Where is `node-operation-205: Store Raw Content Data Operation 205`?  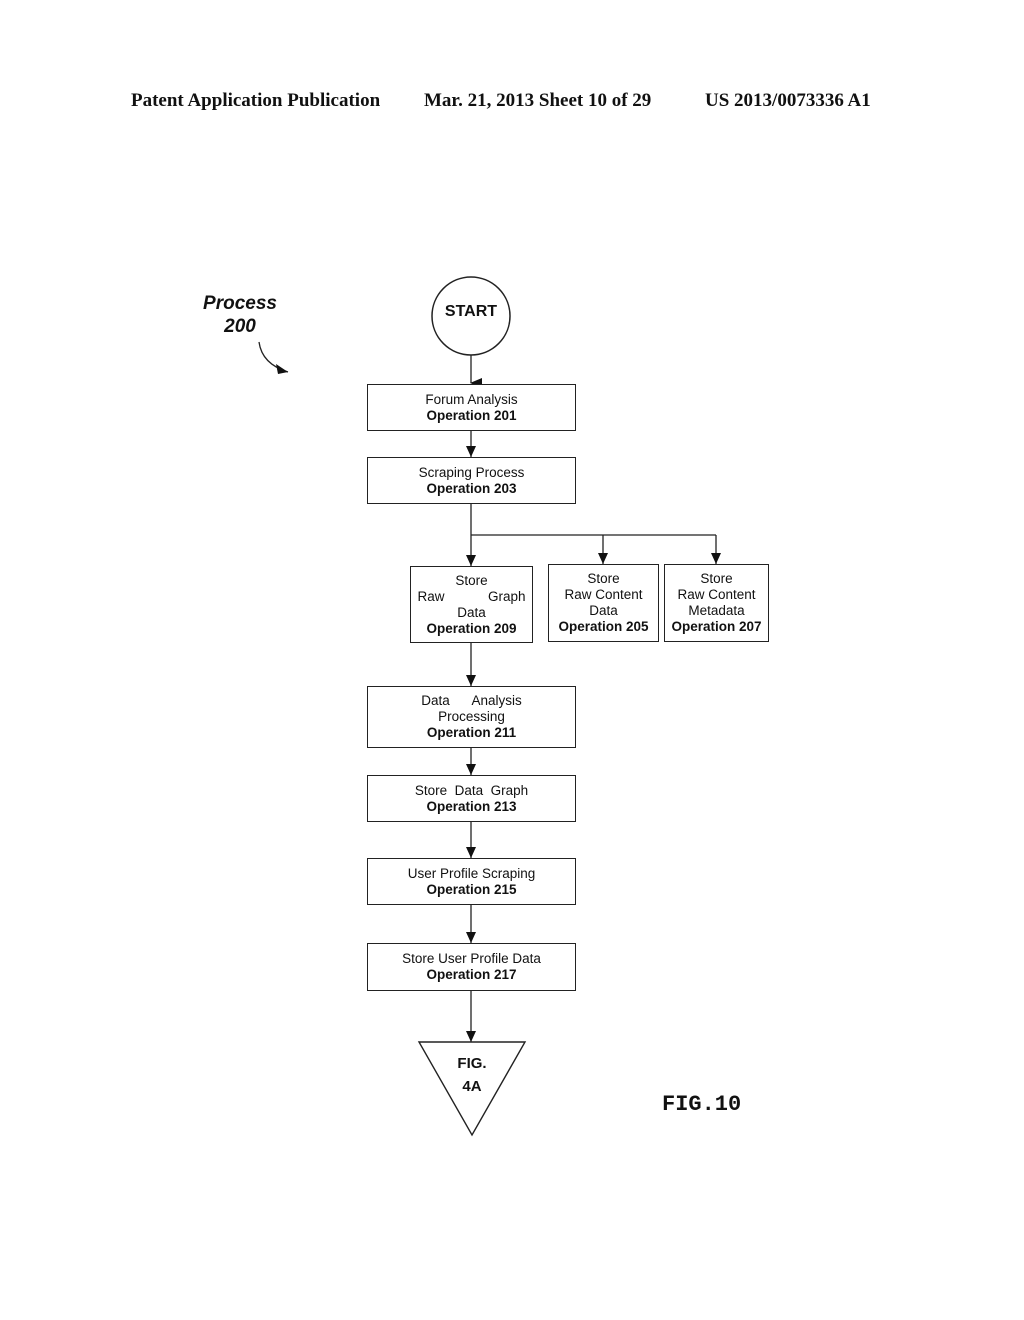
node-operation-205: Store Raw Content Data Operation 205 is located at coordinates (603, 603).